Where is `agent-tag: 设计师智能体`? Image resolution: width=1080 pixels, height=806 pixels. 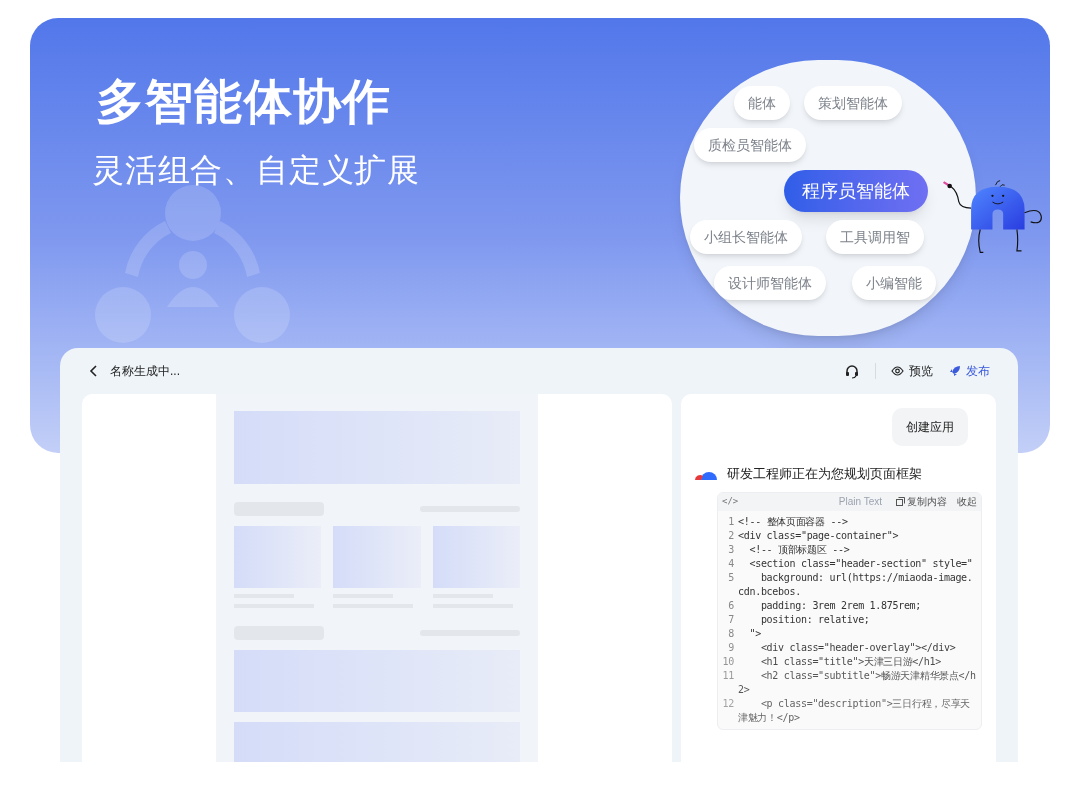 agent-tag: 设计师智能体 is located at coordinates (770, 283).